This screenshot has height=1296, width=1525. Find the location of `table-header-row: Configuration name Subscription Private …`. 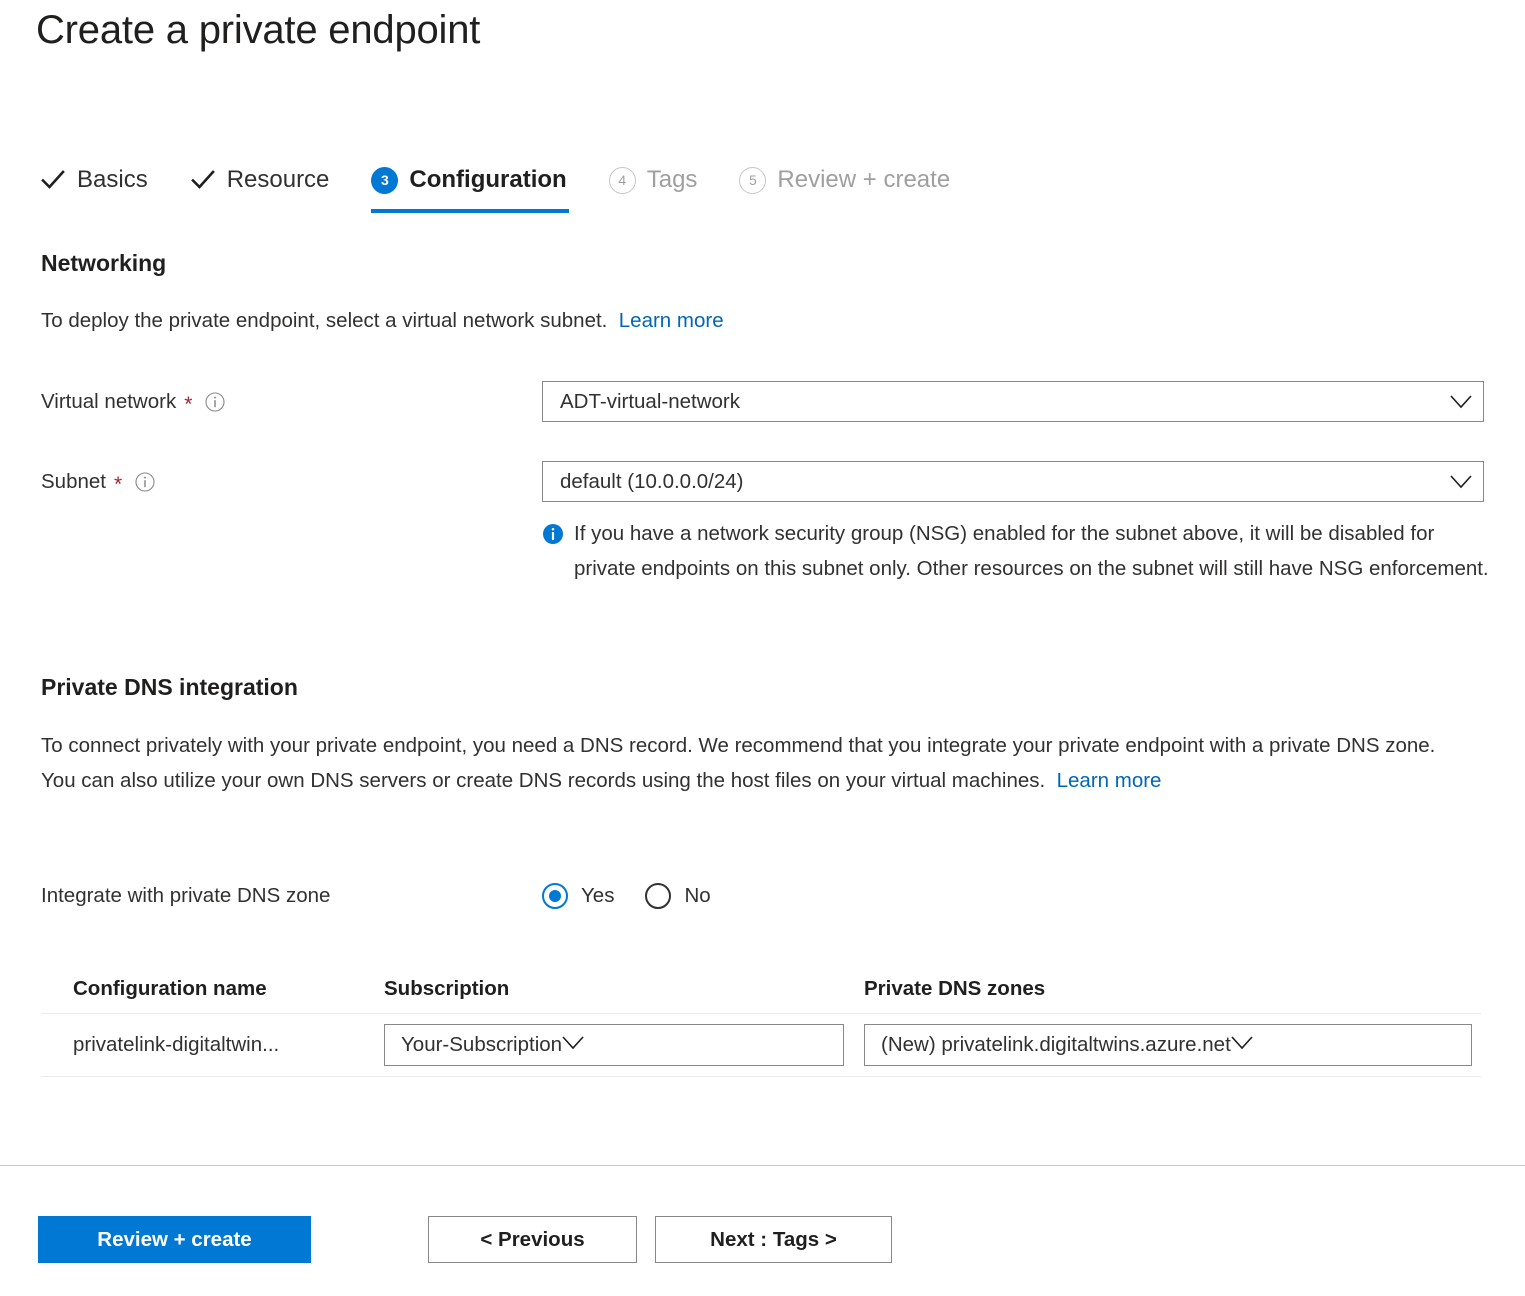

table-header-row: Configuration name Subscription Private … is located at coordinates (761, 989).